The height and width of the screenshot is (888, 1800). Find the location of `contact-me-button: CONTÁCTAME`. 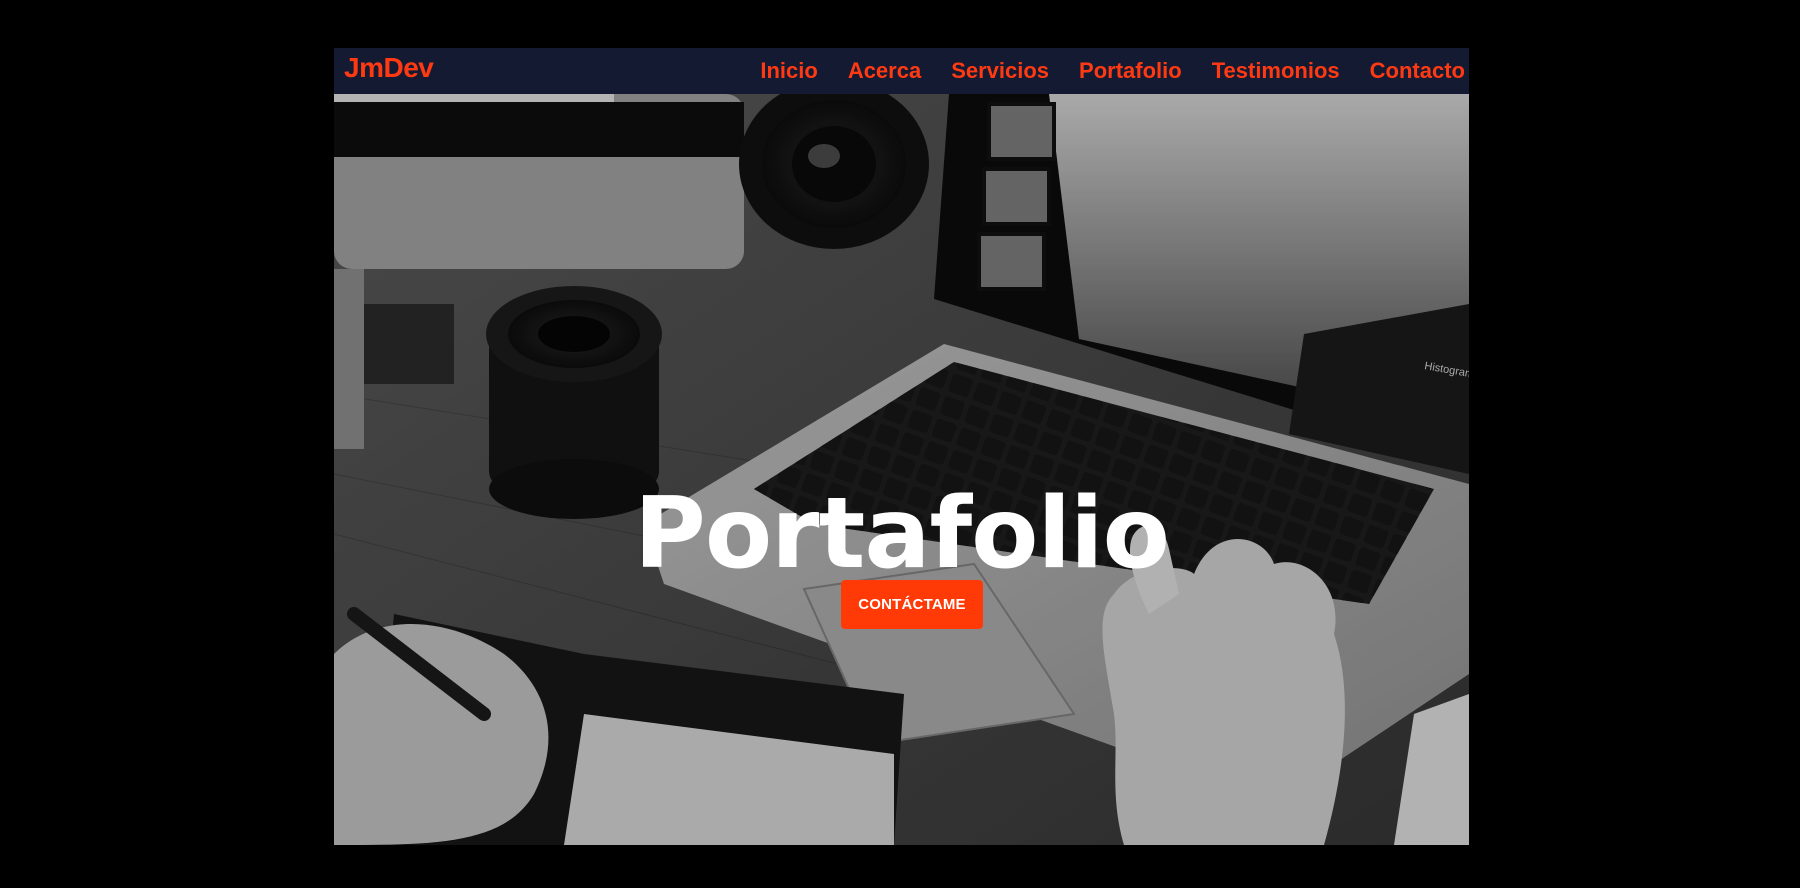

contact-me-button: CONTÁCTAME is located at coordinates (912, 604).